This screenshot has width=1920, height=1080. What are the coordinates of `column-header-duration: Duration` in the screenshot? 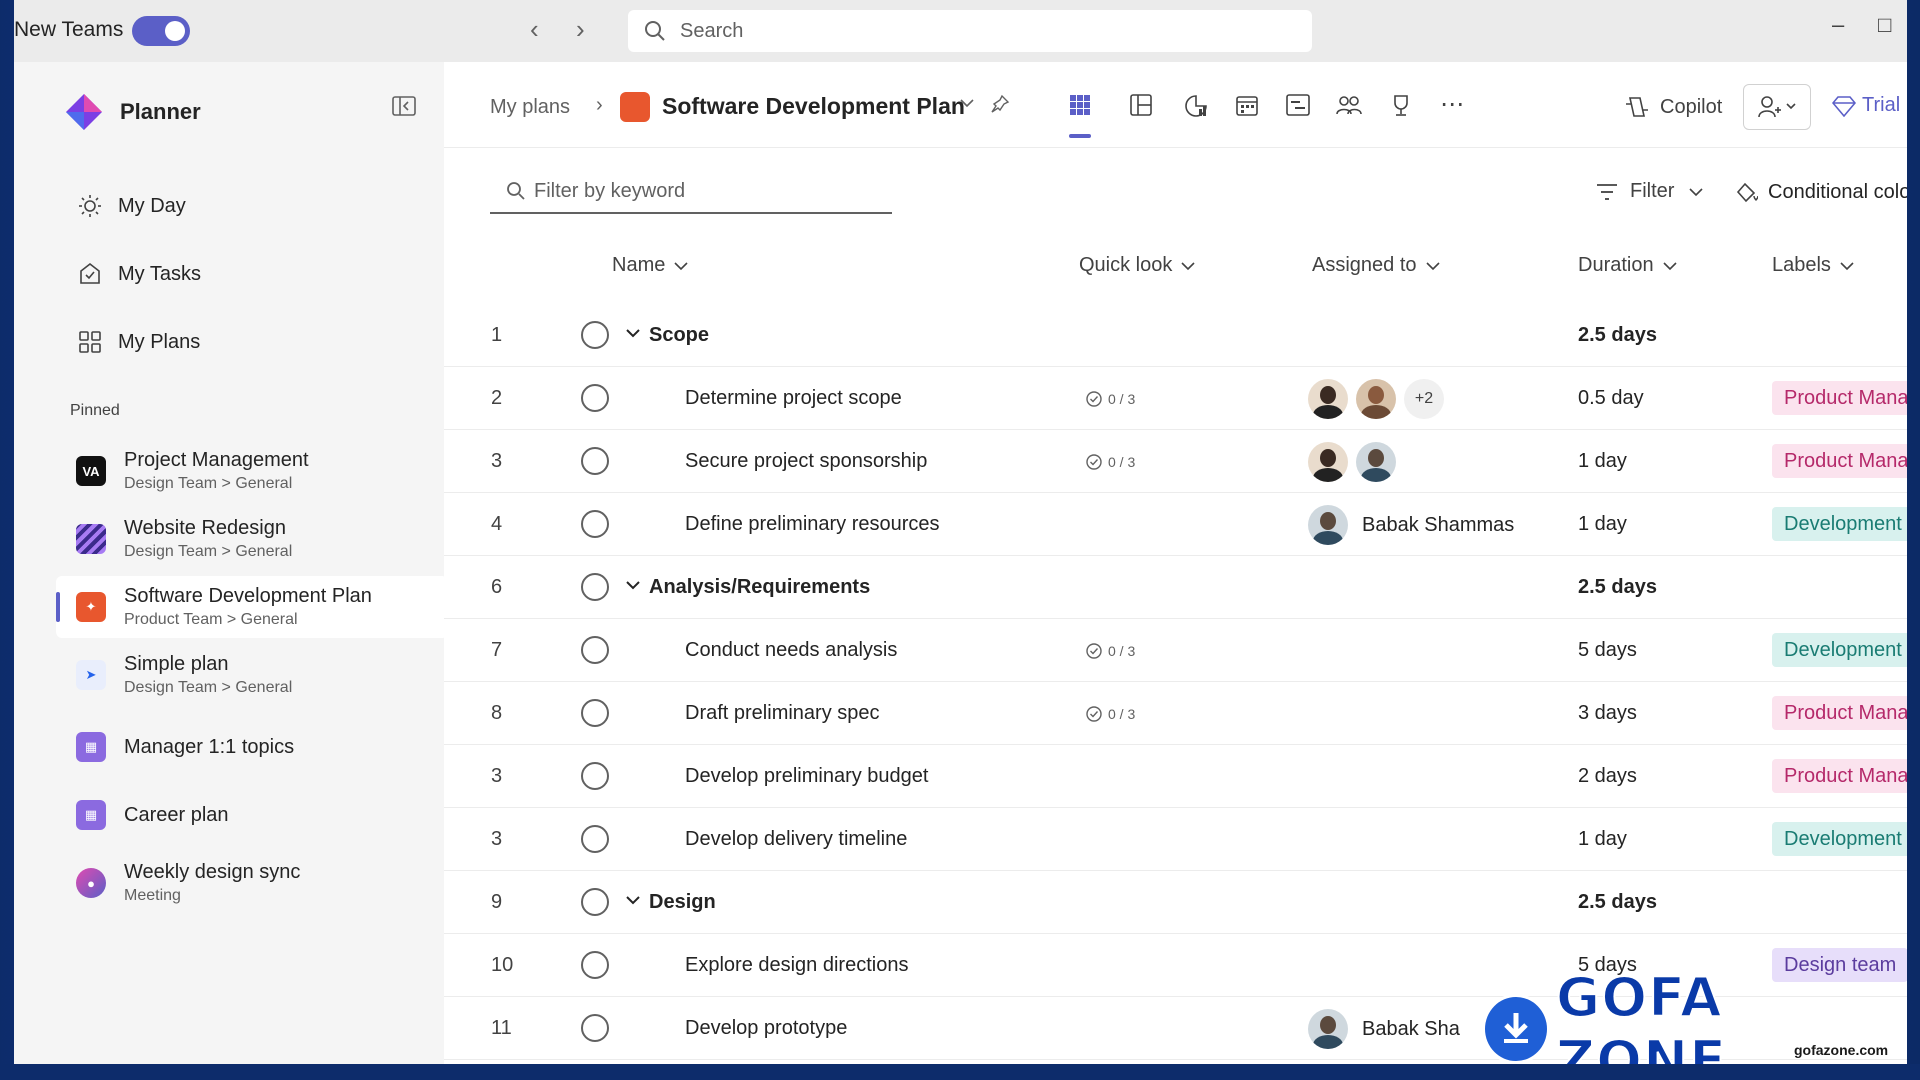 It's located at (1628, 265).